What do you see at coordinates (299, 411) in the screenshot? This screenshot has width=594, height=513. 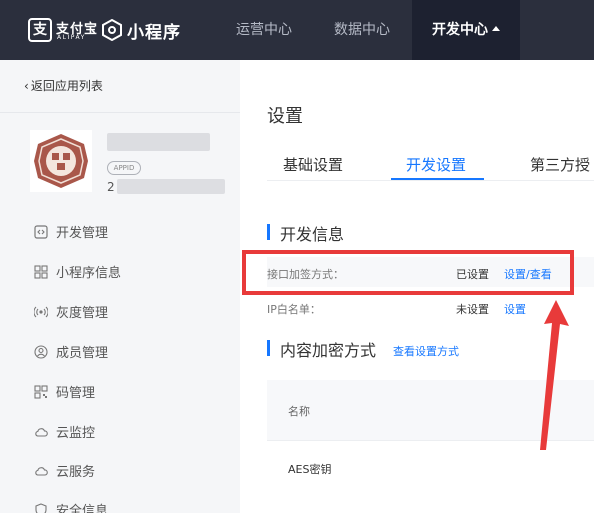 I see `table-header-name: 名称` at bounding box center [299, 411].